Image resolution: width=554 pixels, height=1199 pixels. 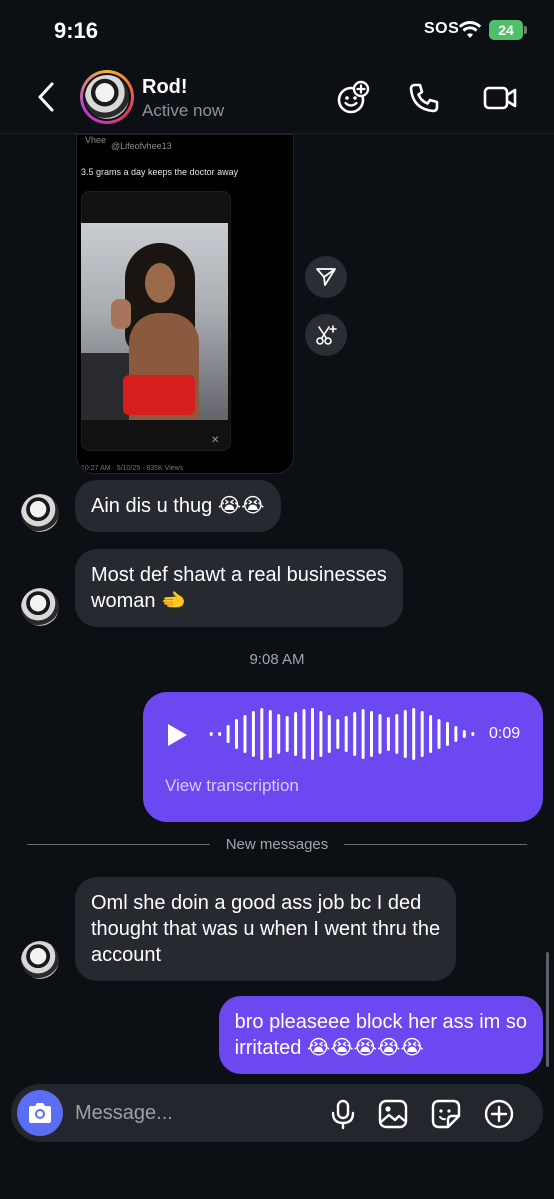 I want to click on add-effects-icon, so click(x=353, y=98).